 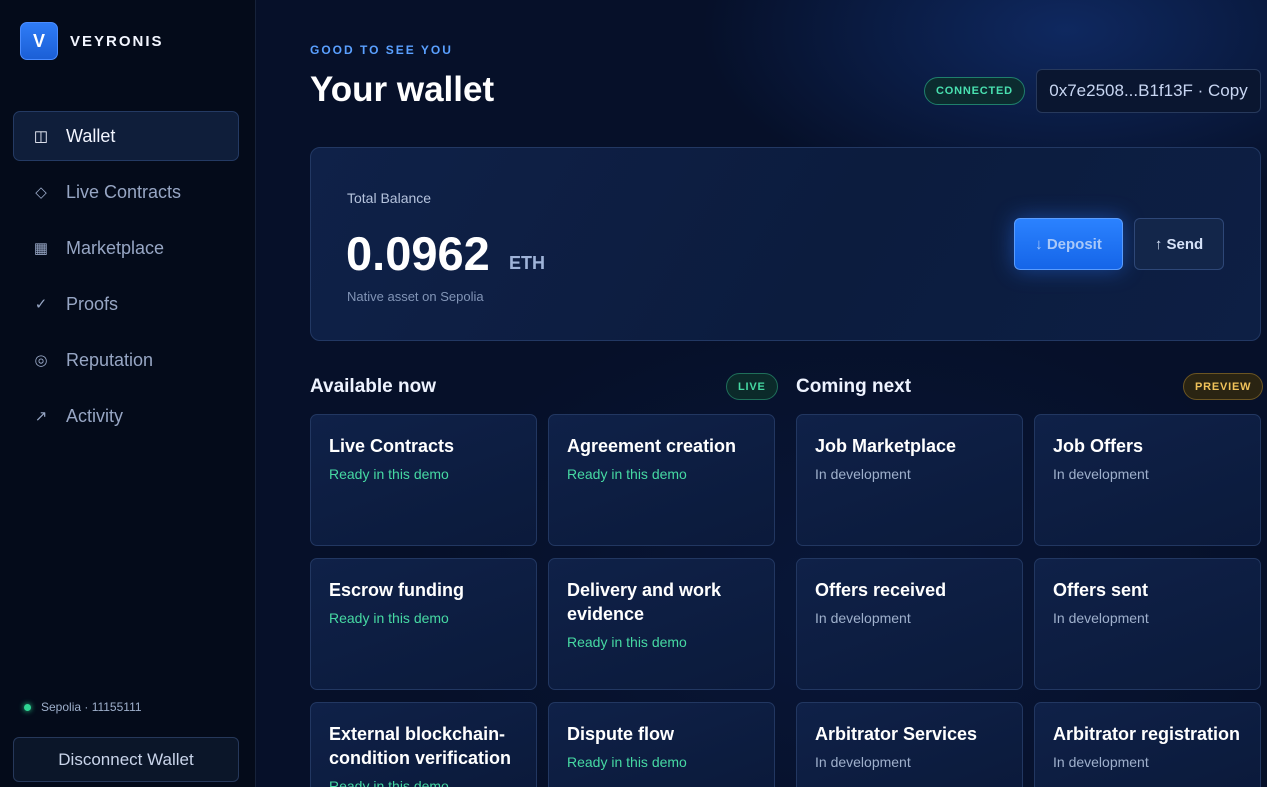 I want to click on feature-card: Arbitrator registration In development, so click(x=1147, y=744).